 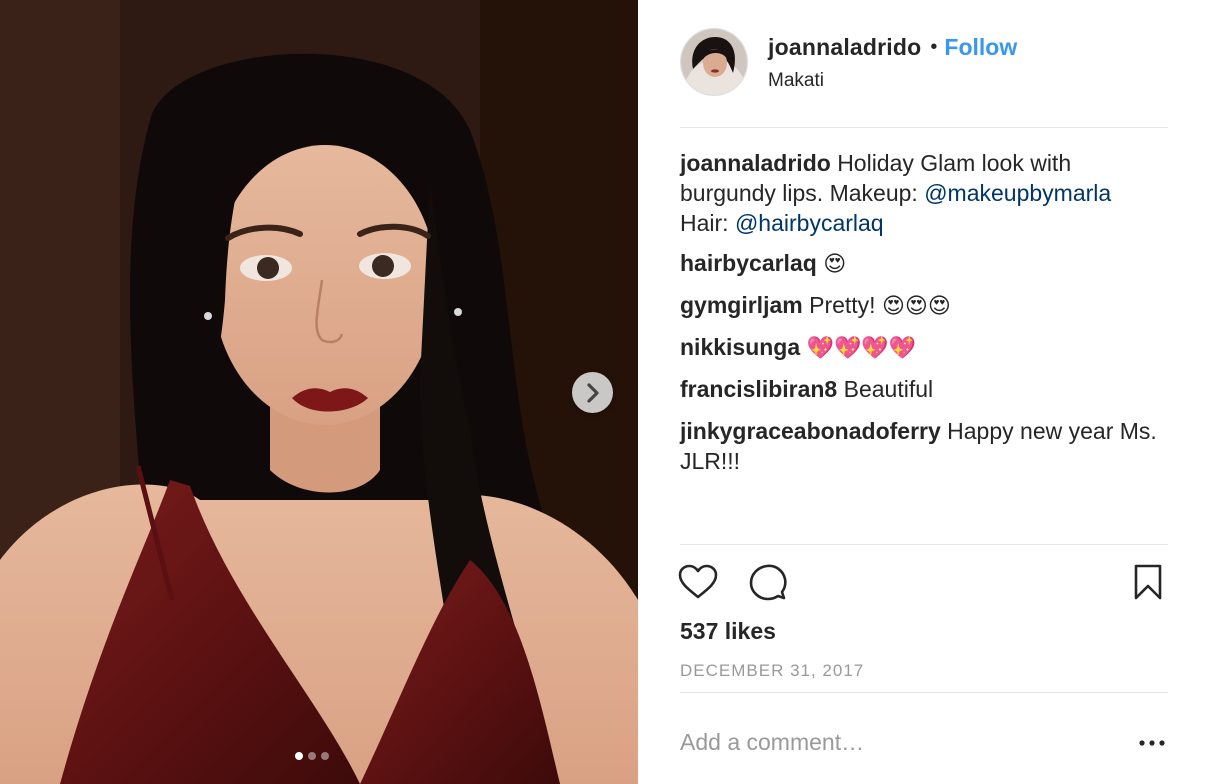 I want to click on save-button, so click(x=1148, y=582).